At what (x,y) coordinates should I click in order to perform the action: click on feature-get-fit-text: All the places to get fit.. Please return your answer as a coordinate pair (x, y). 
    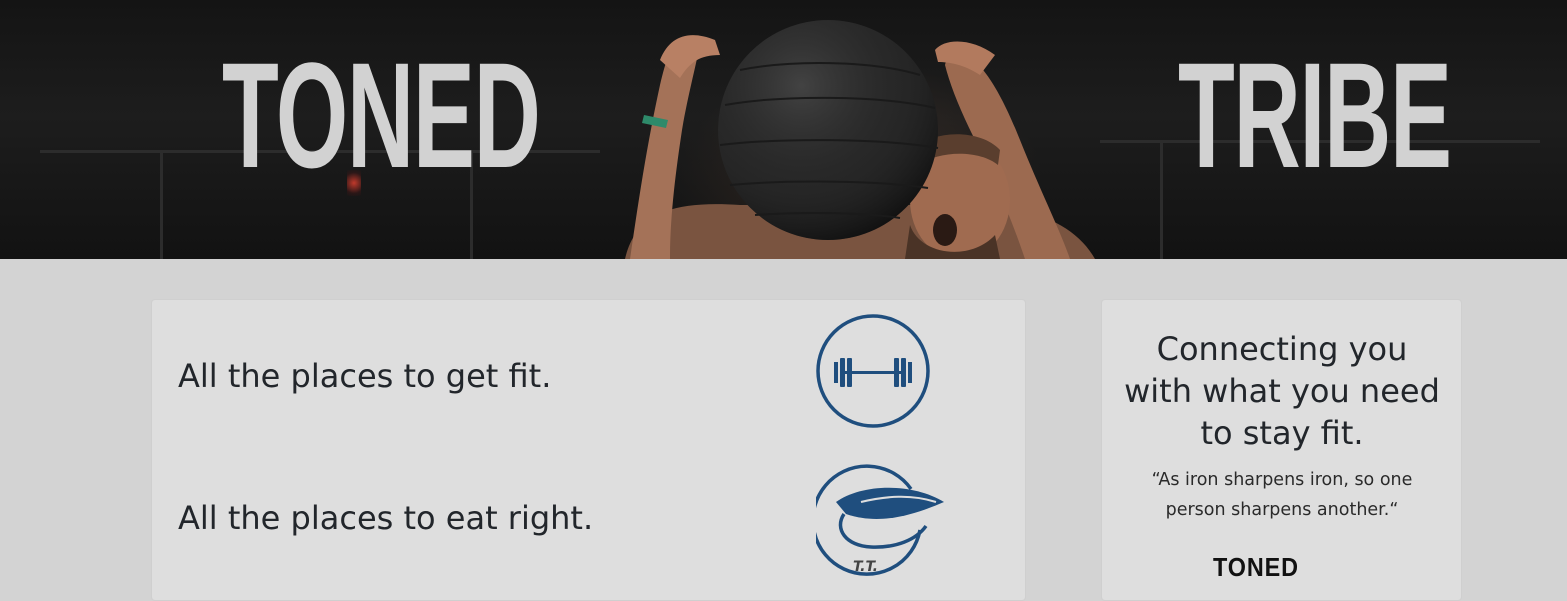
    Looking at the image, I should click on (365, 376).